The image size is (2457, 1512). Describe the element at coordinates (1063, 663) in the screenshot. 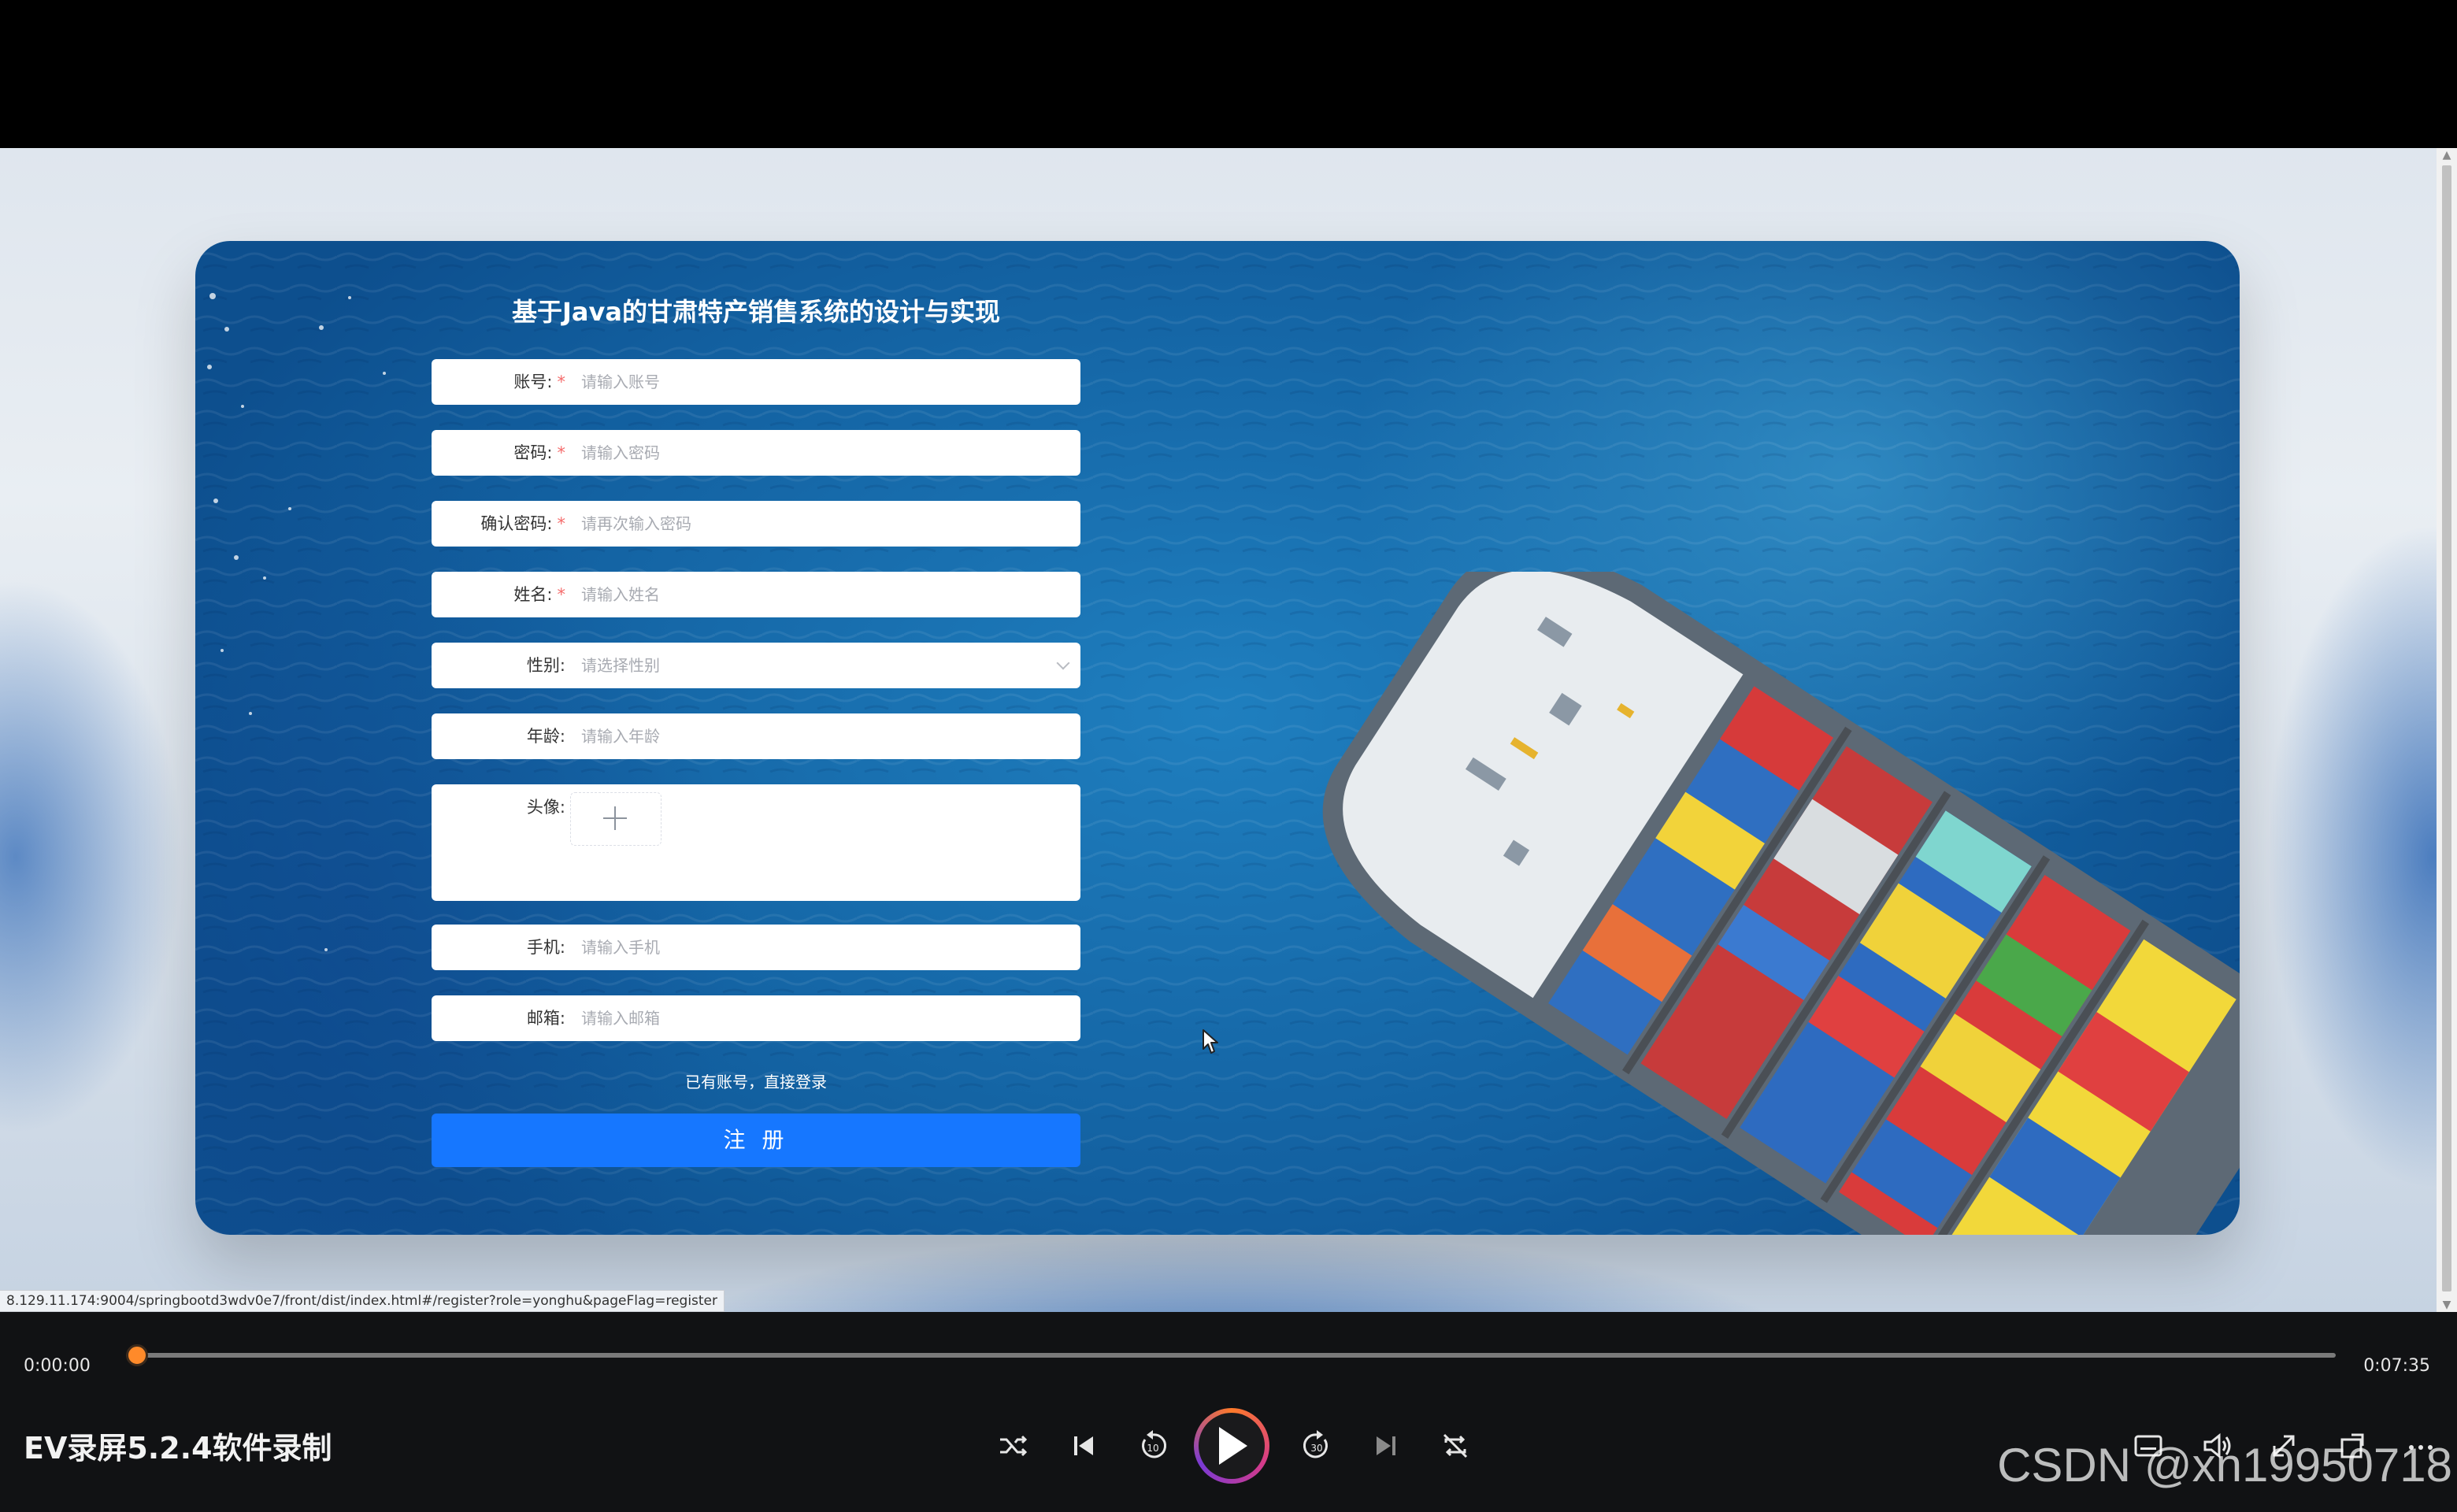

I see `chevron-down-icon` at that location.